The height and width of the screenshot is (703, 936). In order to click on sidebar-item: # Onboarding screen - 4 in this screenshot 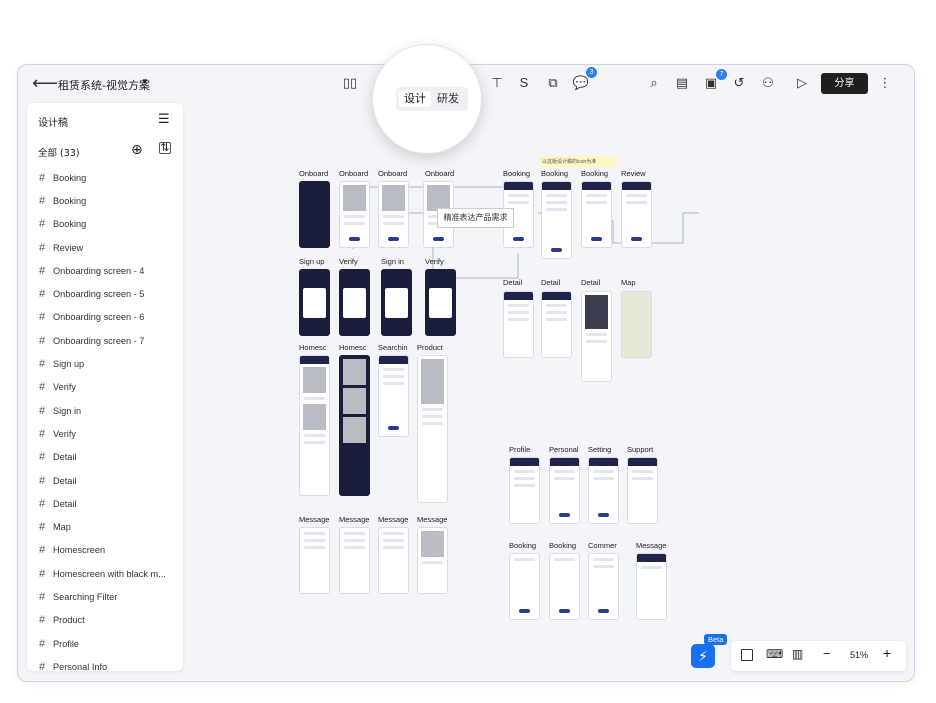, I will do `click(105, 270)`.